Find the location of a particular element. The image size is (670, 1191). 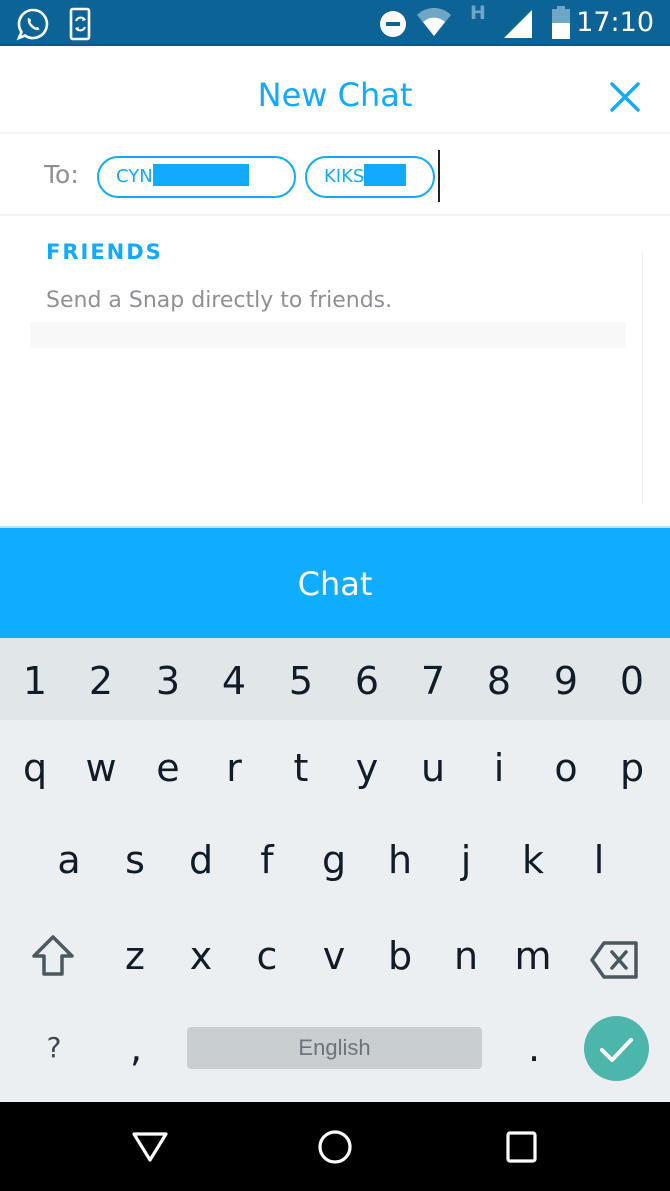

shift-icon is located at coordinates (53, 956).